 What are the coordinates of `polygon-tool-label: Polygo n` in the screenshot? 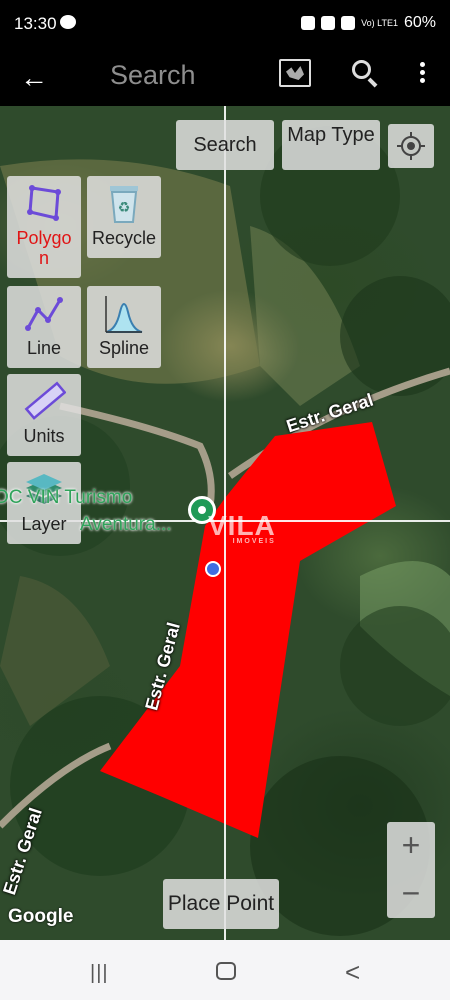 It's located at (44, 248).